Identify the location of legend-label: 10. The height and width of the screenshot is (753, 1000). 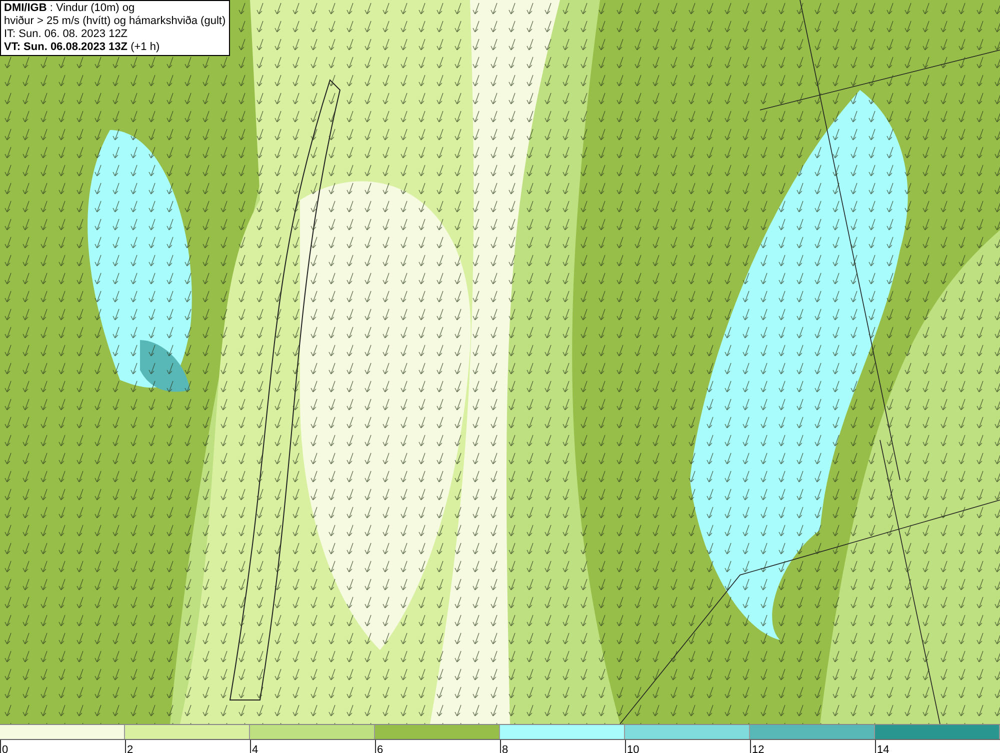
(633, 748).